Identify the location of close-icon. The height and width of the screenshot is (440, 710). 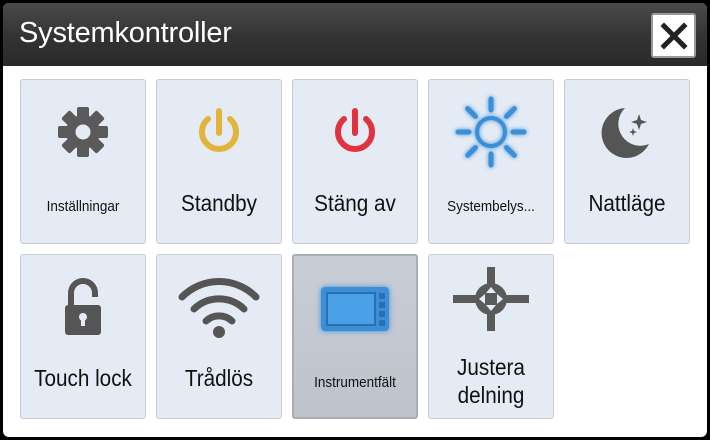
(673, 35).